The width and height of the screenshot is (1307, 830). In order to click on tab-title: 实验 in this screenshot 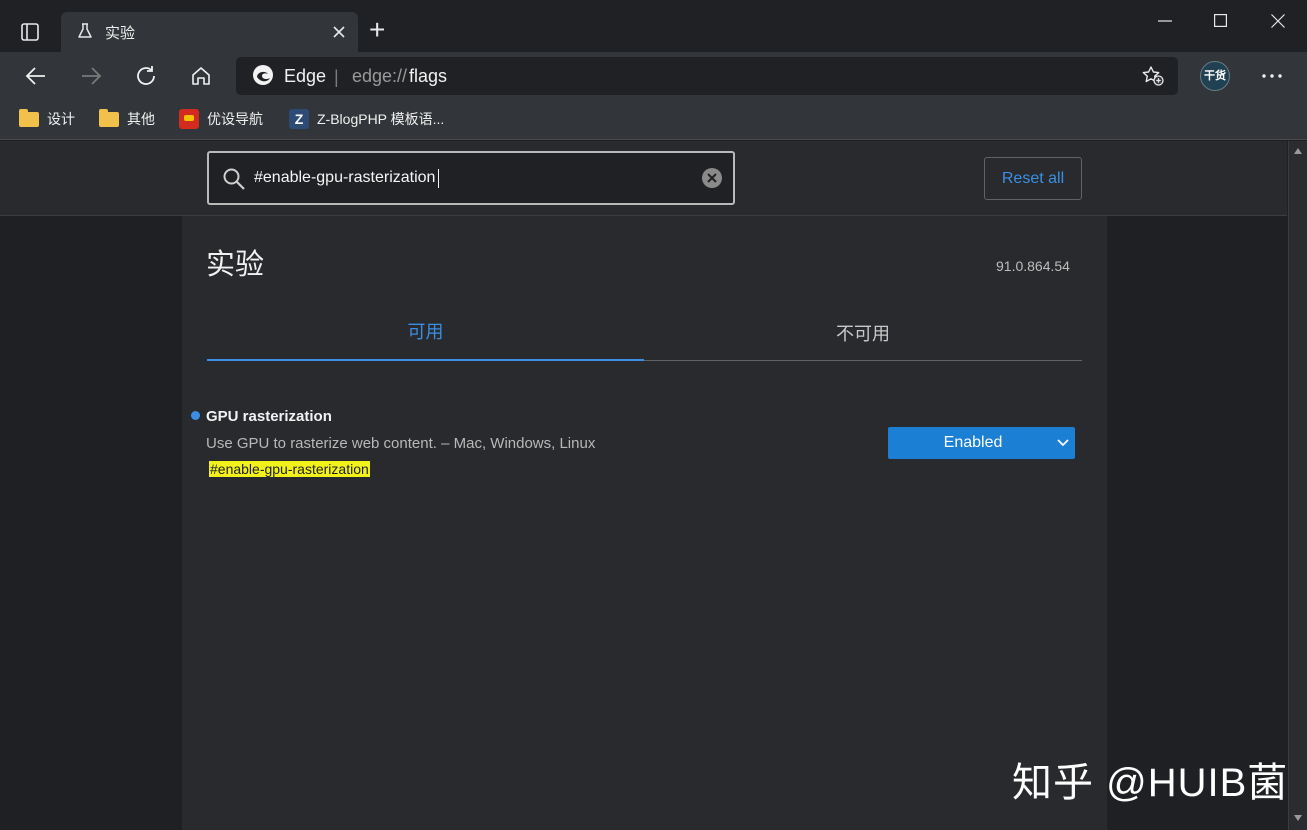, I will do `click(120, 33)`.